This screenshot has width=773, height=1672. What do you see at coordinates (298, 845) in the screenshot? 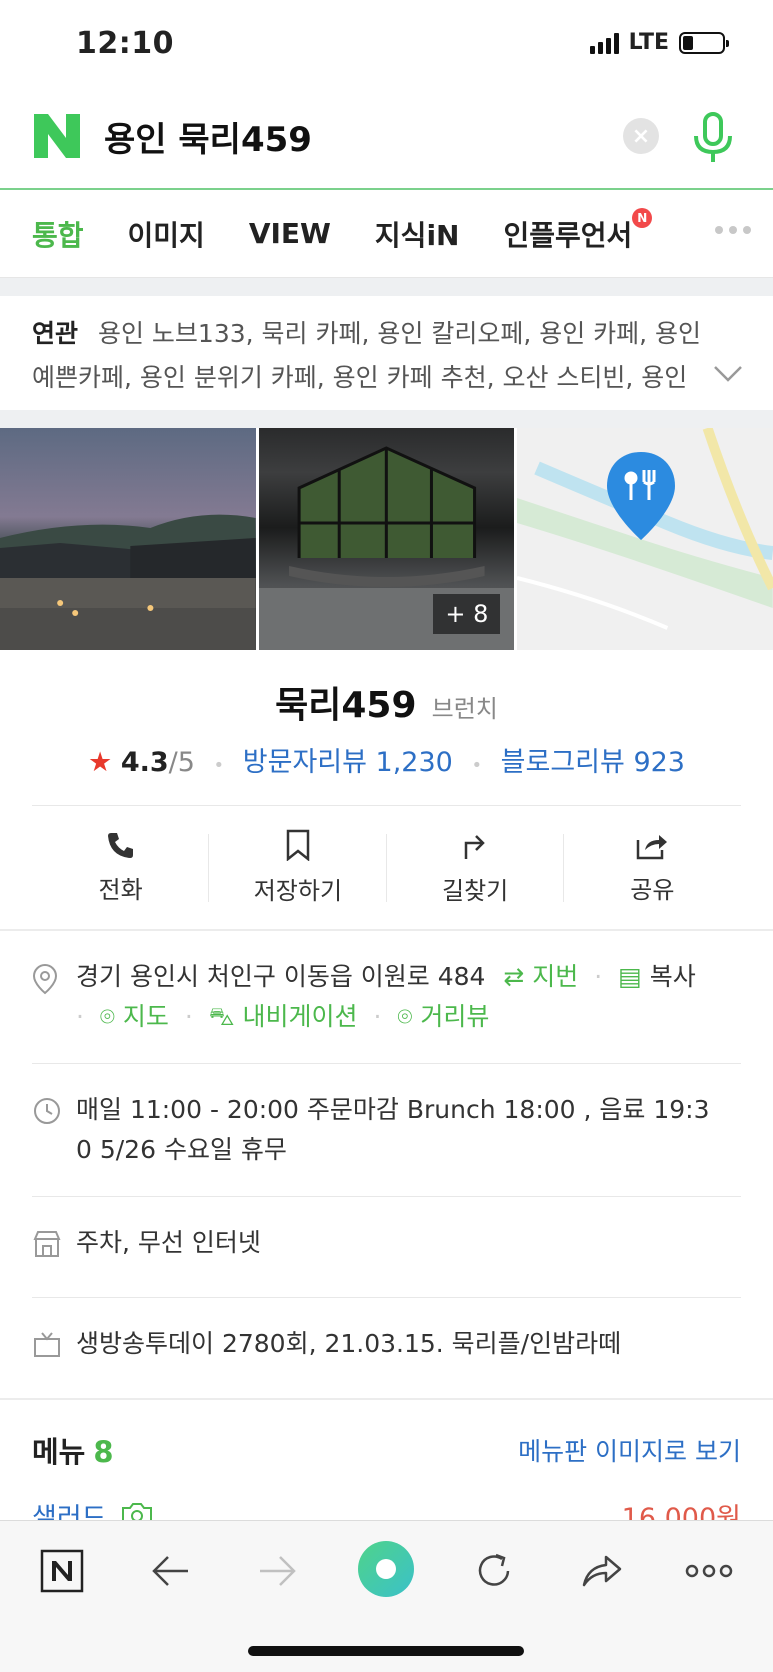
I see `bookmark-icon` at bounding box center [298, 845].